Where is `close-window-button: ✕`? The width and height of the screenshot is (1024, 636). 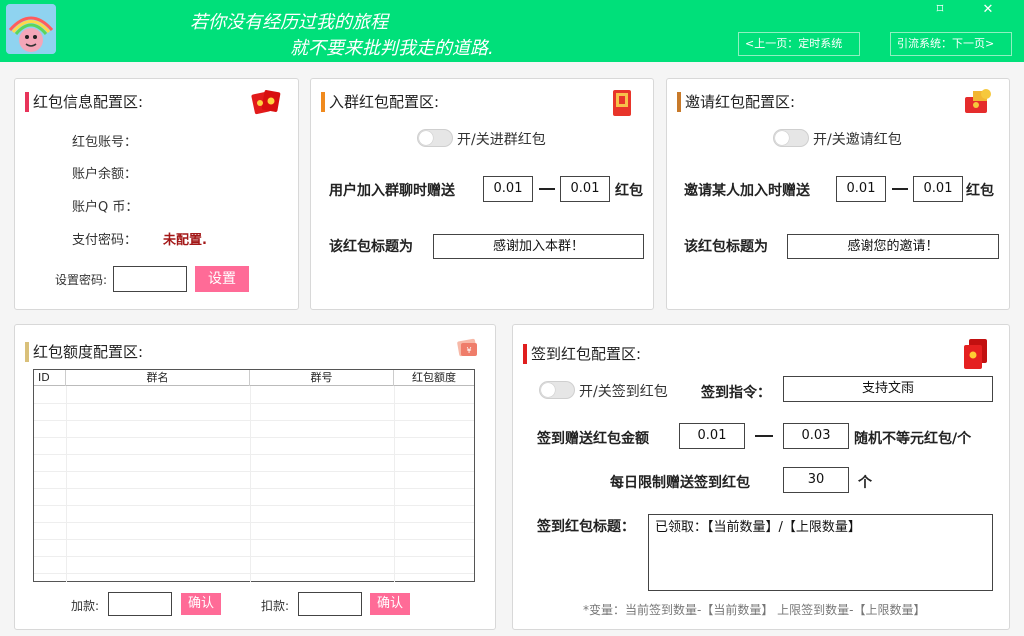 close-window-button: ✕ is located at coordinates (988, 10).